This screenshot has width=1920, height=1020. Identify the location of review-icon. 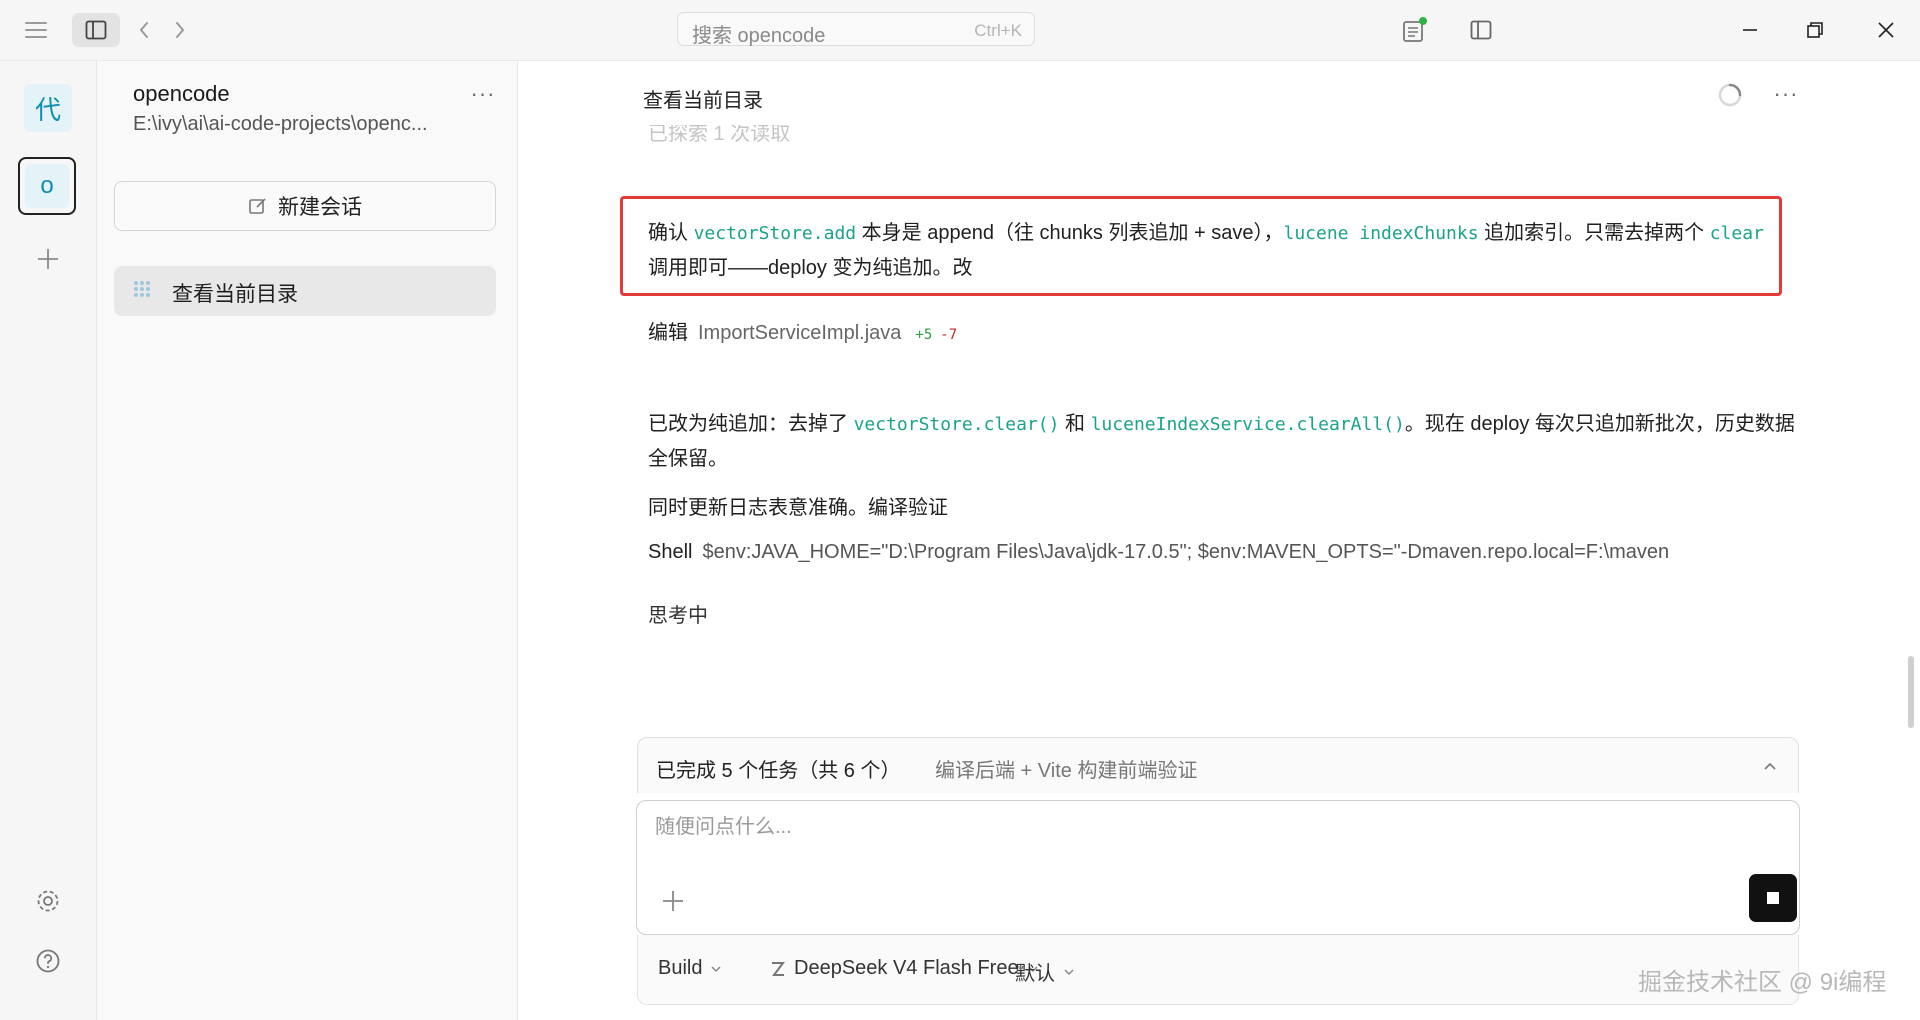
(1415, 29).